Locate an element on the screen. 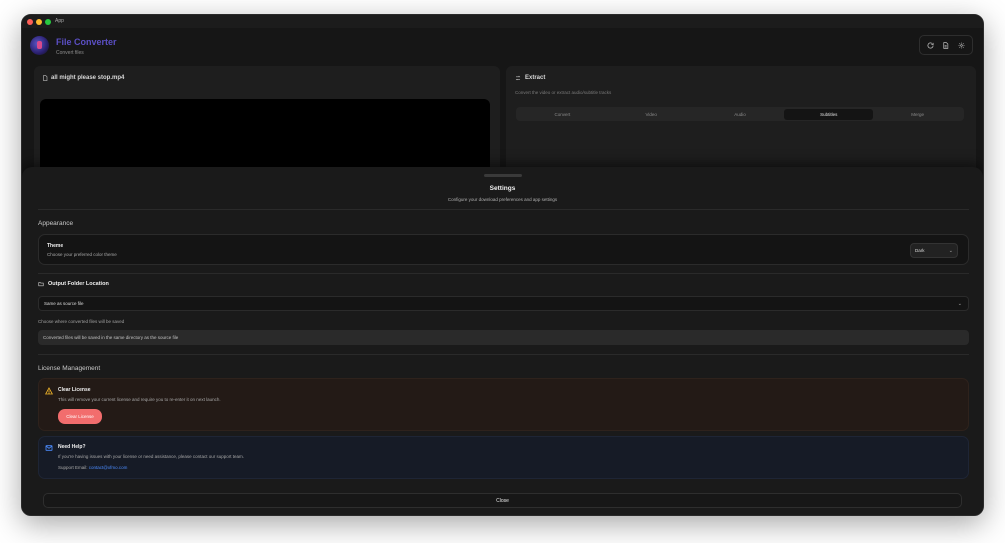  close-button: Close is located at coordinates (502, 500).